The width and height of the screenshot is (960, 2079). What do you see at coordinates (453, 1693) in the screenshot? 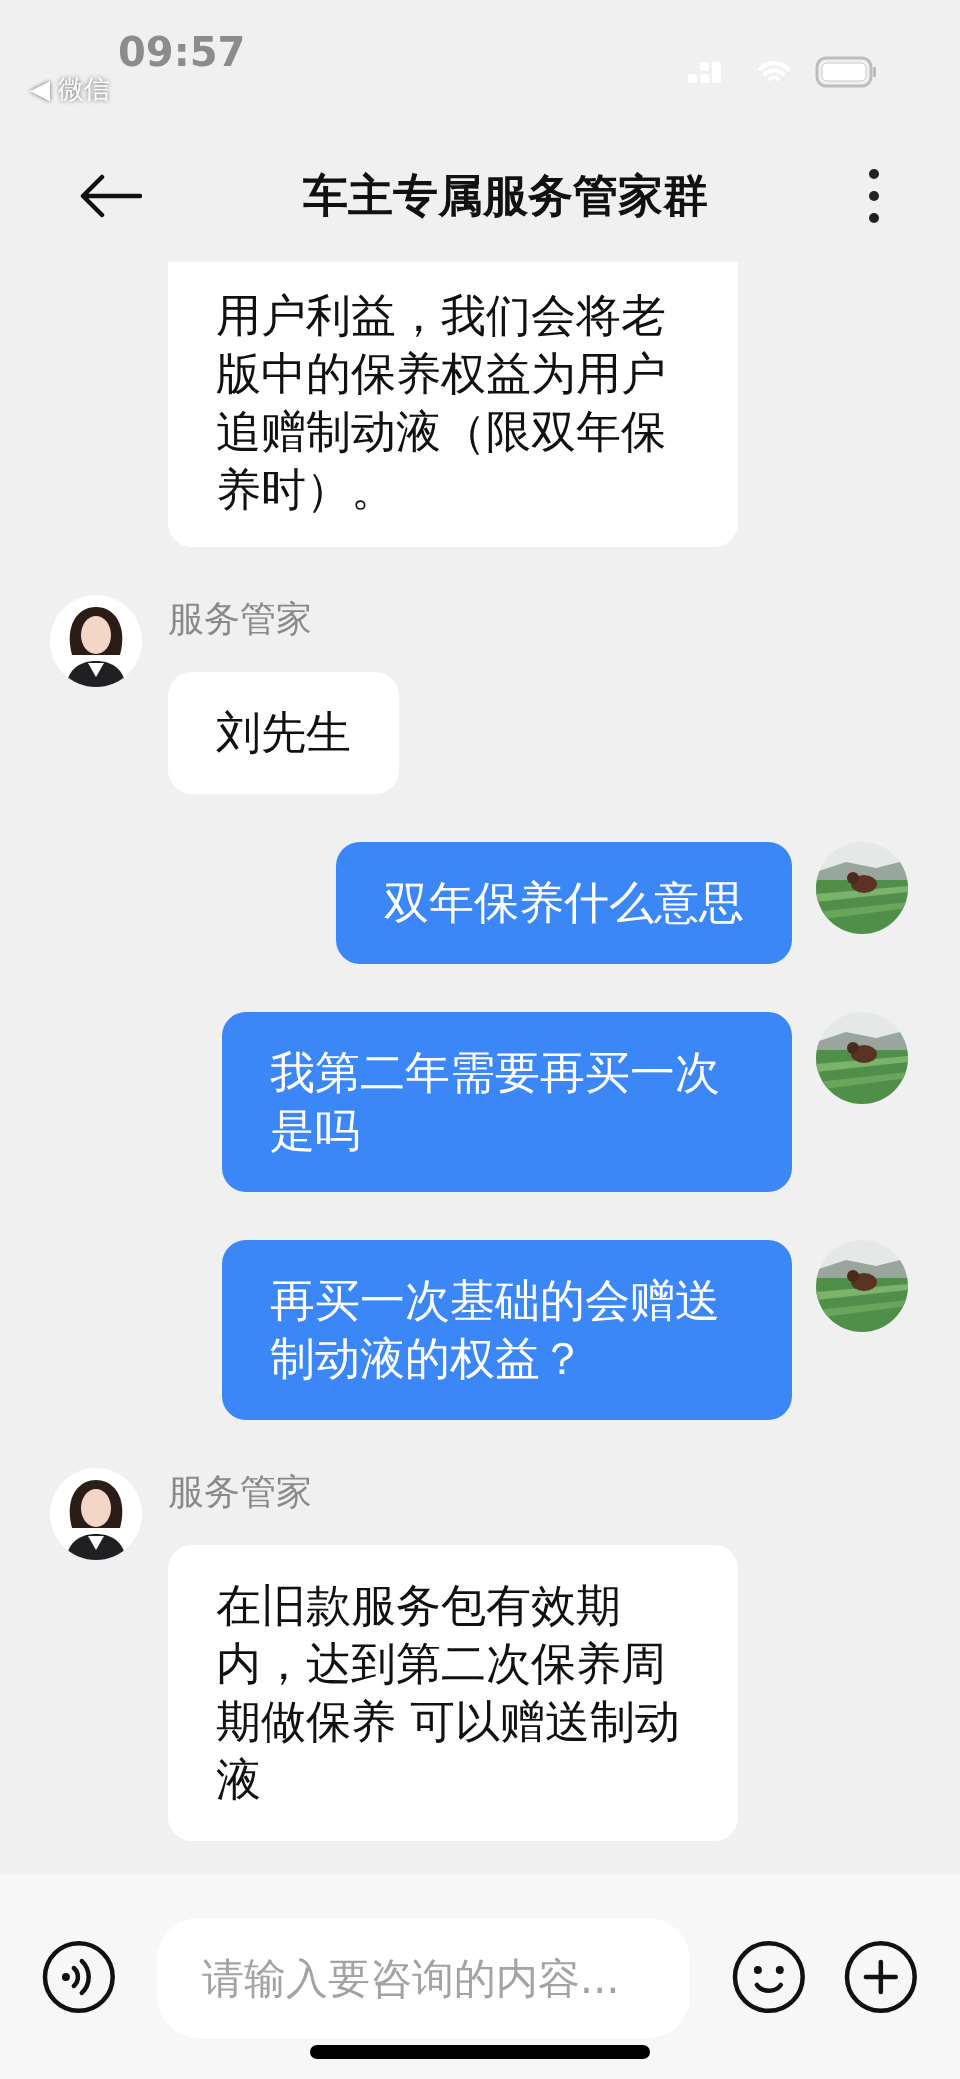
I see `message-bubble: 在旧款服务包有效期内，达到第二次保养周期做保养 可以赠送制动液` at bounding box center [453, 1693].